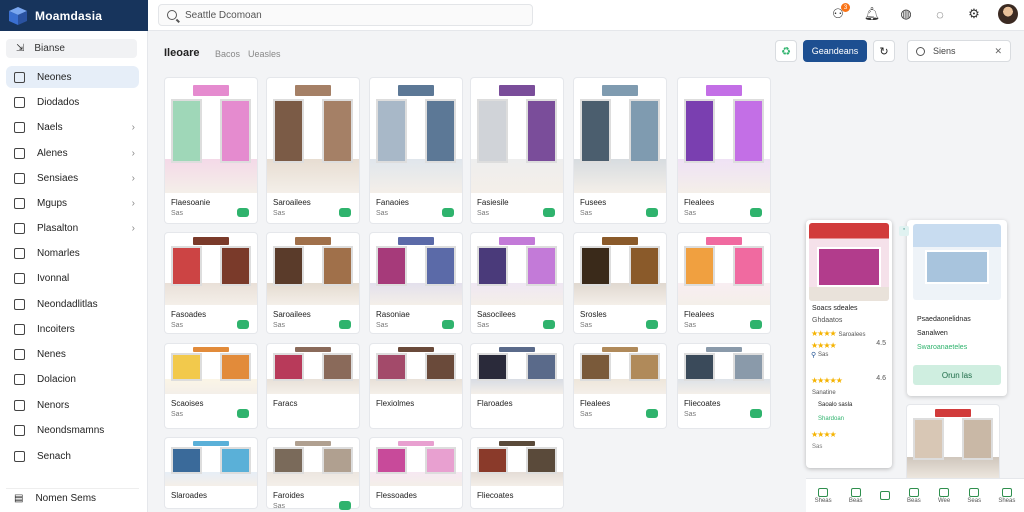 This screenshot has width=1024, height=512. Describe the element at coordinates (953, 447) in the screenshot. I see `store-tile` at that location.